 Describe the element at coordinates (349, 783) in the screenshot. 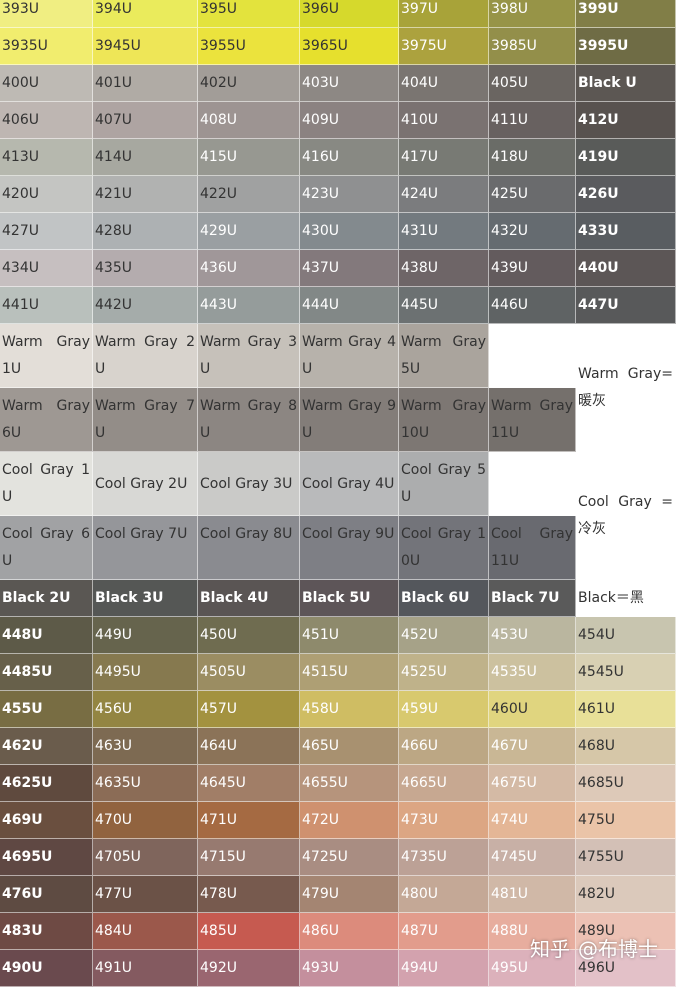

I see `swatch-cell: 4655U` at that location.